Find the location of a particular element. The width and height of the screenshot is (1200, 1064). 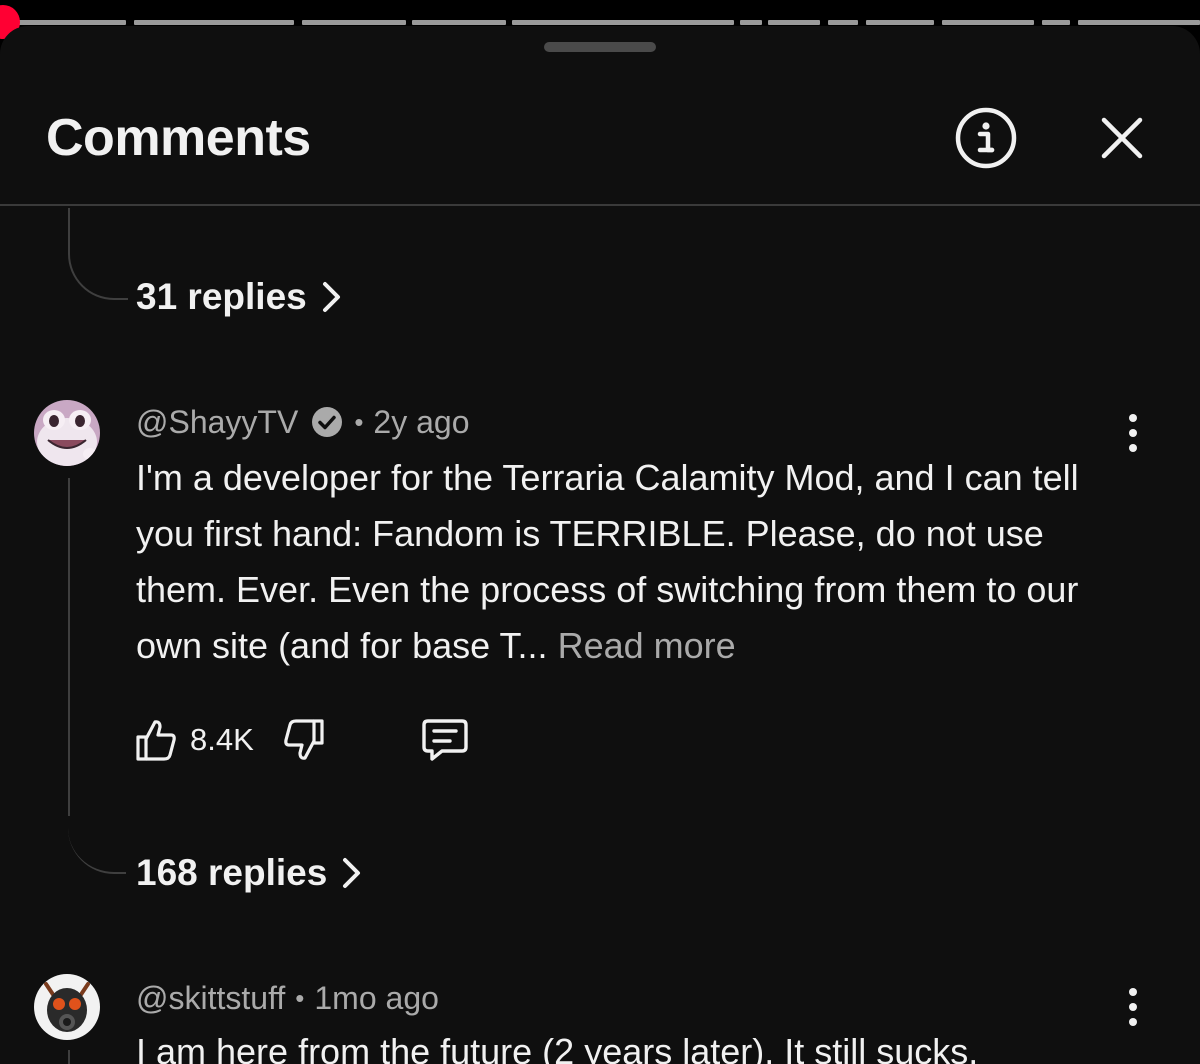

replies-count-label: 168 replies is located at coordinates (232, 872).